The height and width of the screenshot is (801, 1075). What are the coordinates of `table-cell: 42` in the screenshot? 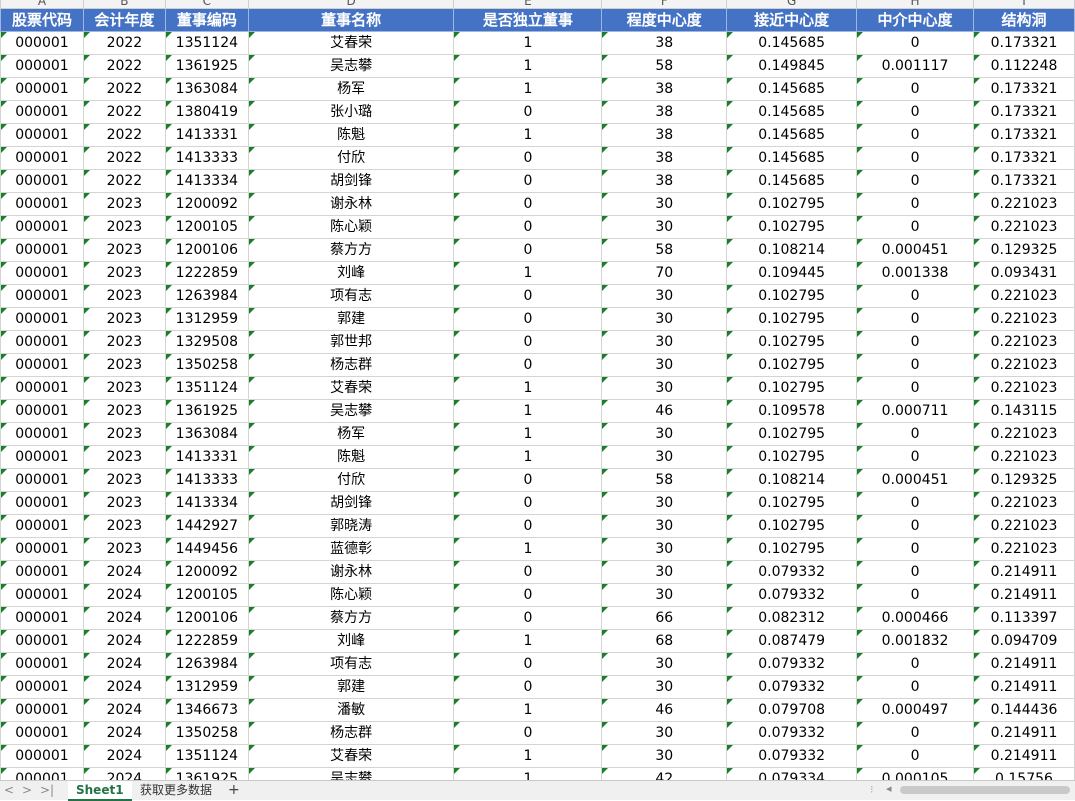 It's located at (664, 773).